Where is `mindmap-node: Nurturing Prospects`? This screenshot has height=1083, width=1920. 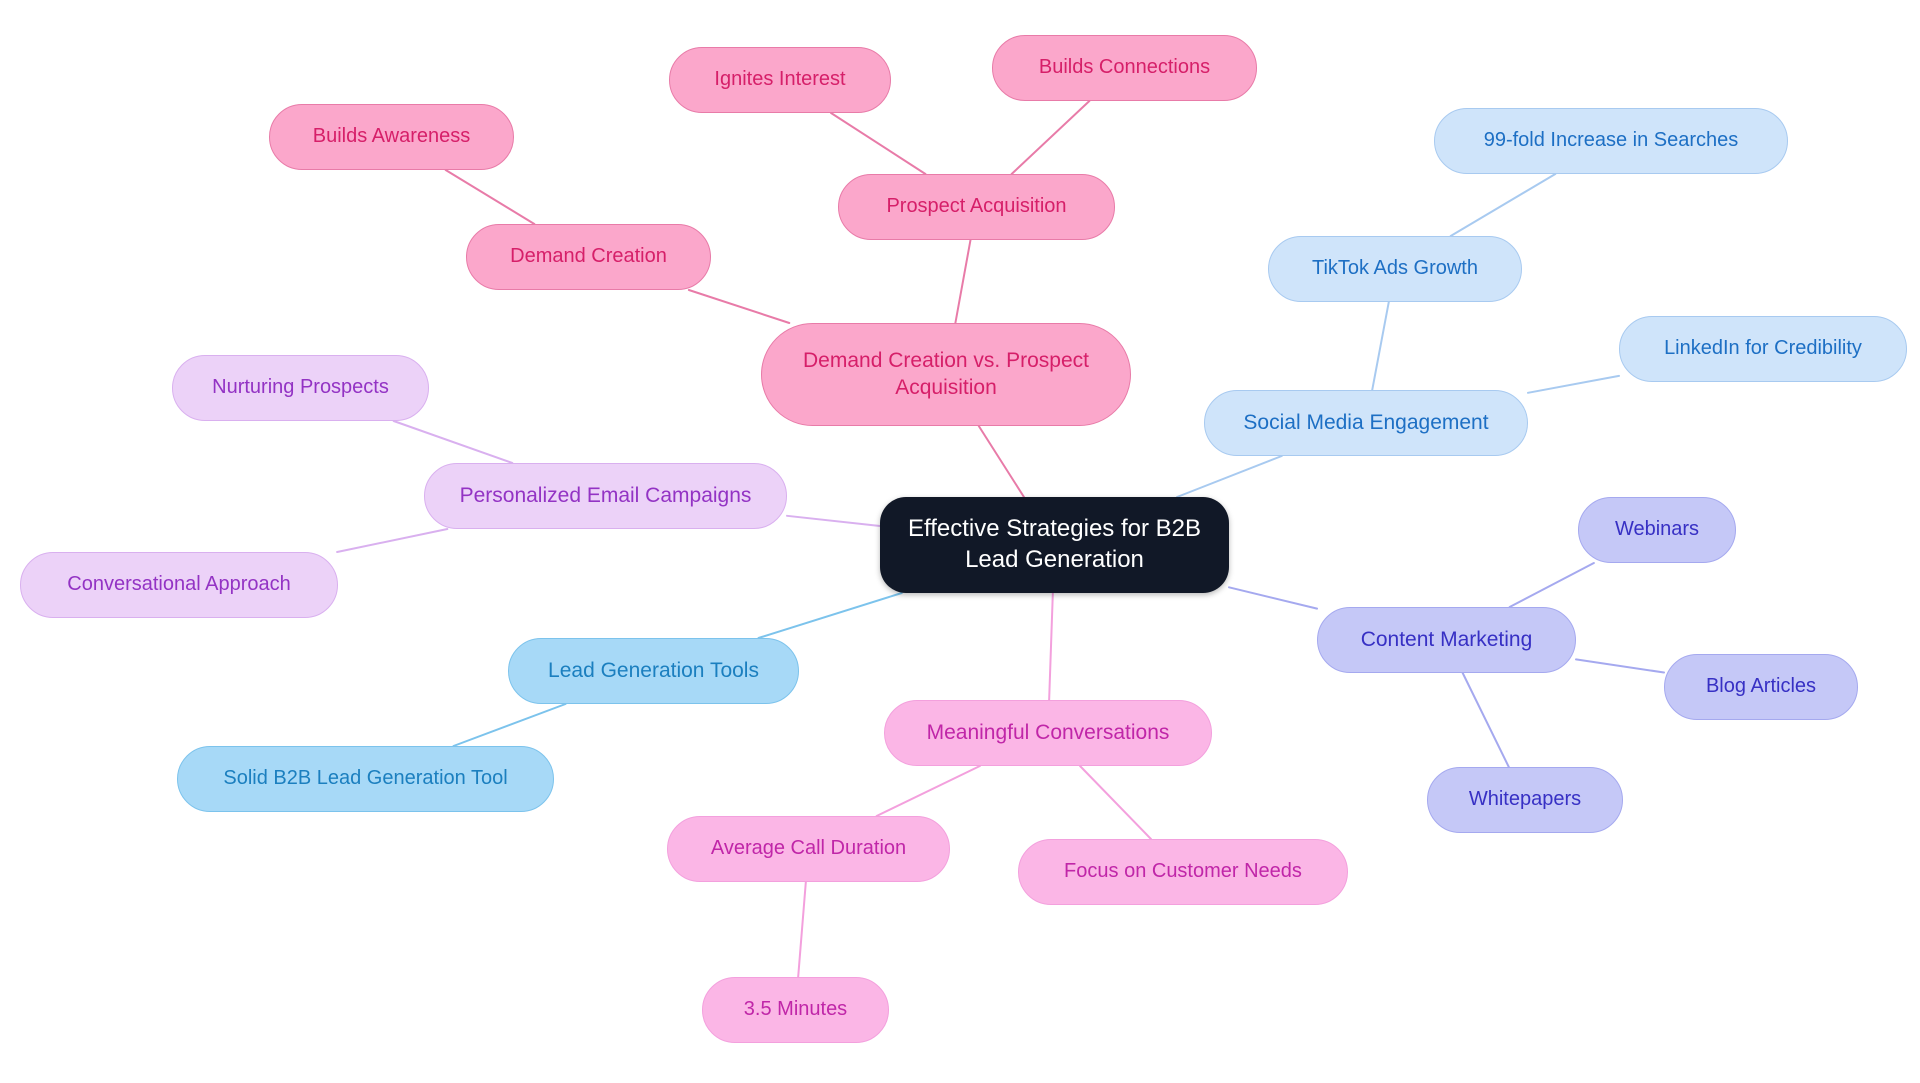
mindmap-node: Nurturing Prospects is located at coordinates (300, 388).